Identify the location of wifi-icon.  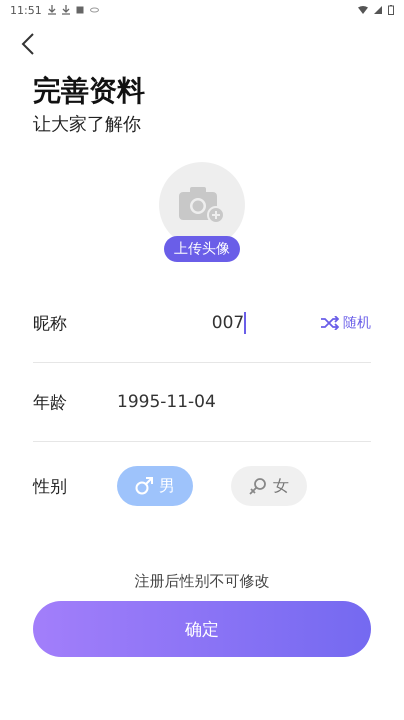
(363, 10).